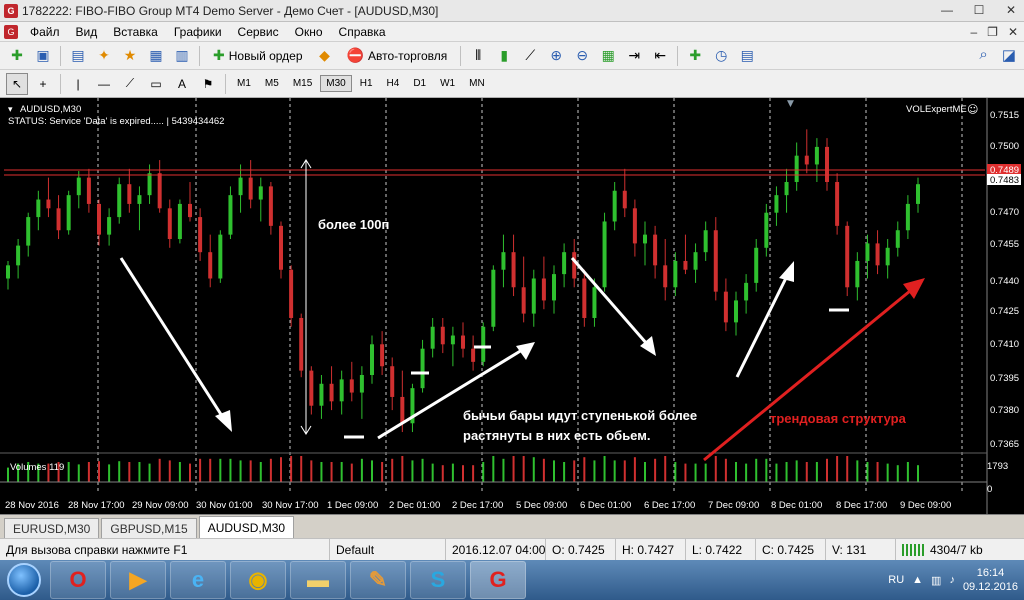 The width and height of the screenshot is (1024, 600). I want to click on skype-taskbar-button: S, so click(438, 580).